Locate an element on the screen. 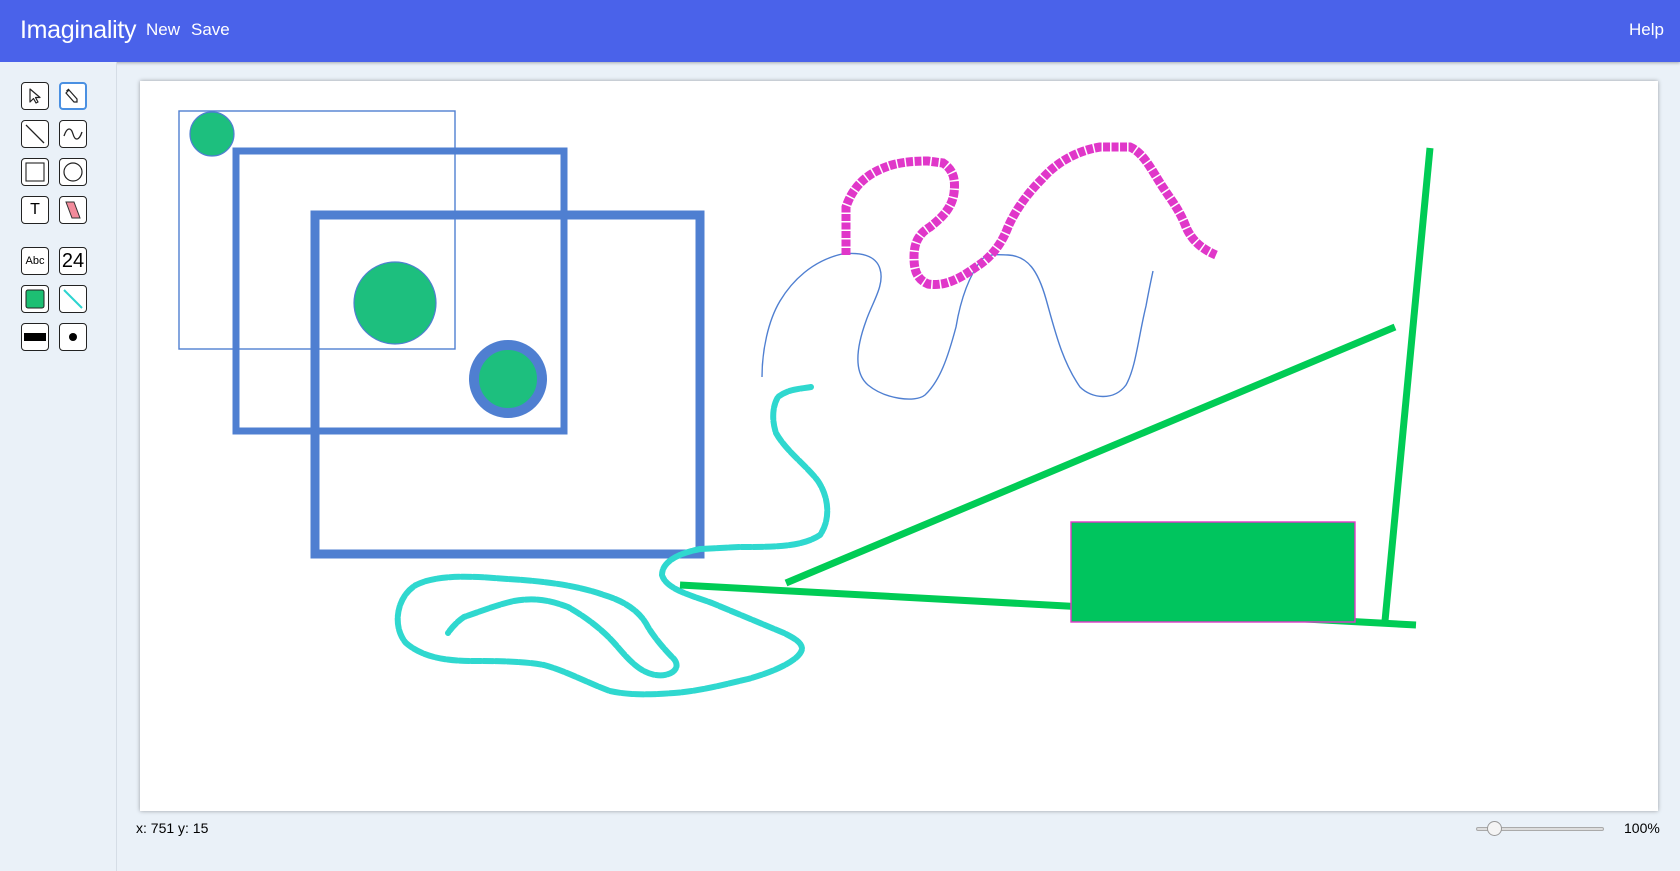  green-filled-rectangle is located at coordinates (1213, 572).